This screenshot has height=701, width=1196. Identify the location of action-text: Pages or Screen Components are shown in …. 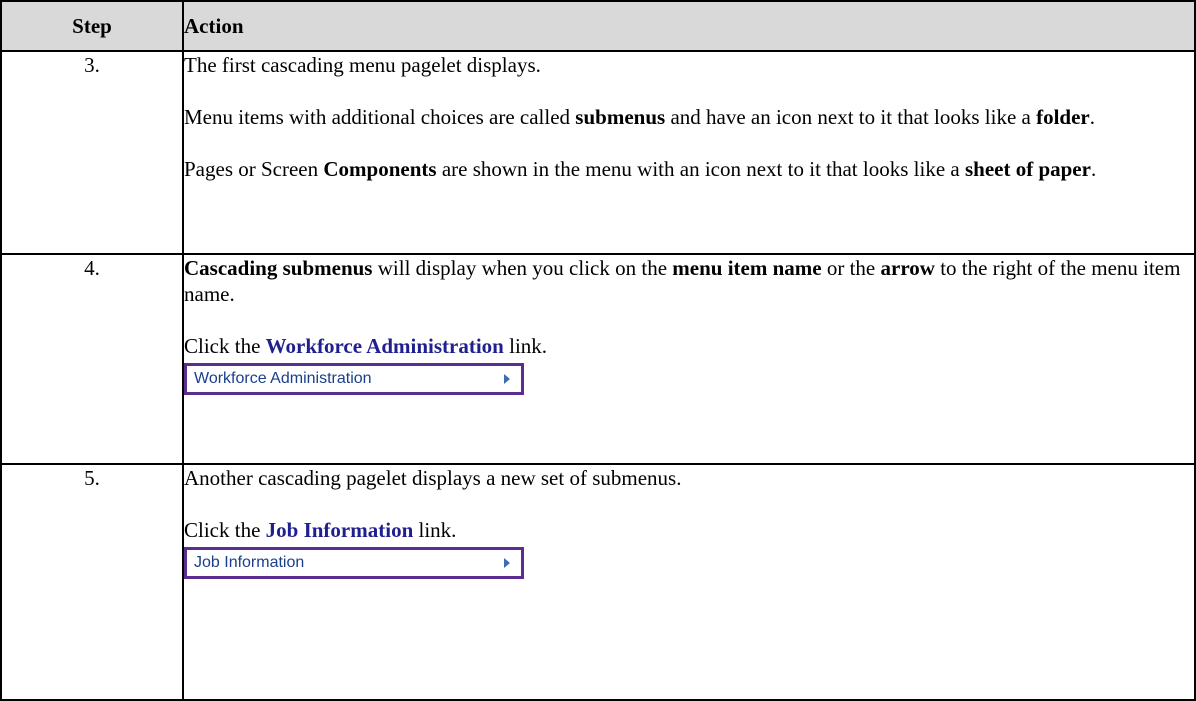
(640, 169).